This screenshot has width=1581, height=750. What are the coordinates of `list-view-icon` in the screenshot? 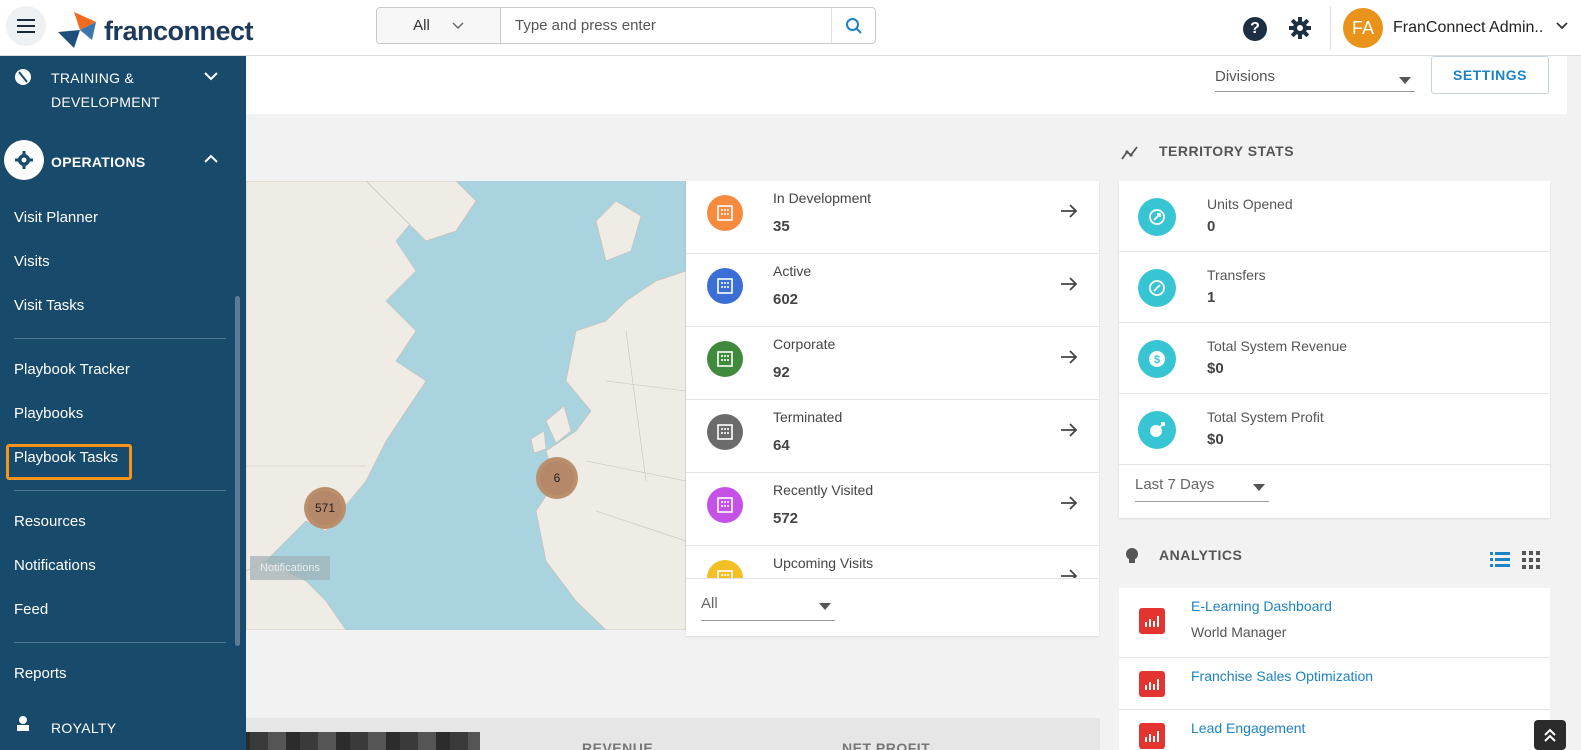 It's located at (1500, 560).